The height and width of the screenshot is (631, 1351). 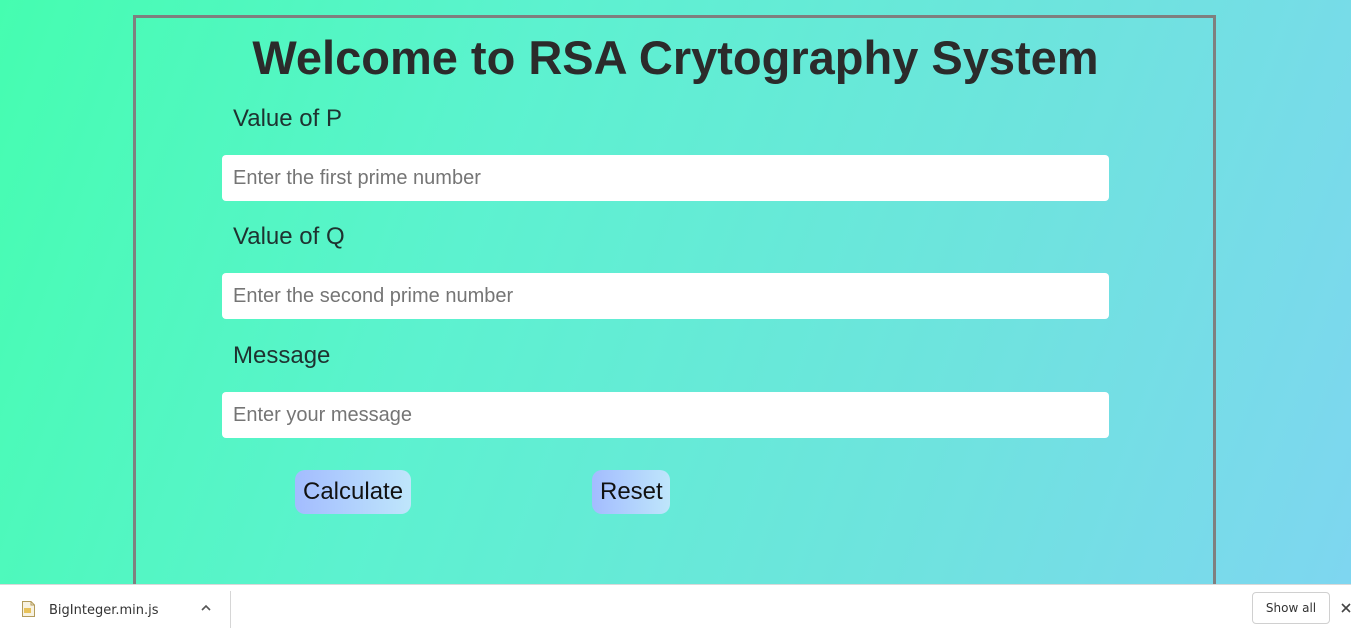 I want to click on message-input, so click(x=665, y=415).